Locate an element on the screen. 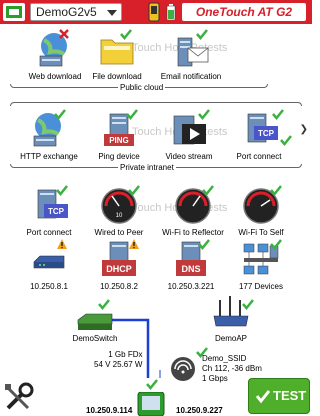 This screenshot has height=416, width=320. node-switch: DemoSwitch is located at coordinates (95, 320).